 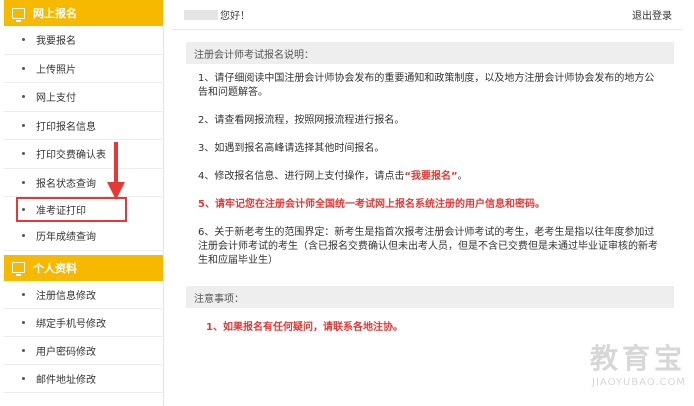 I want to click on sidebar-item-online-payment: 网上支付, so click(x=83, y=97).